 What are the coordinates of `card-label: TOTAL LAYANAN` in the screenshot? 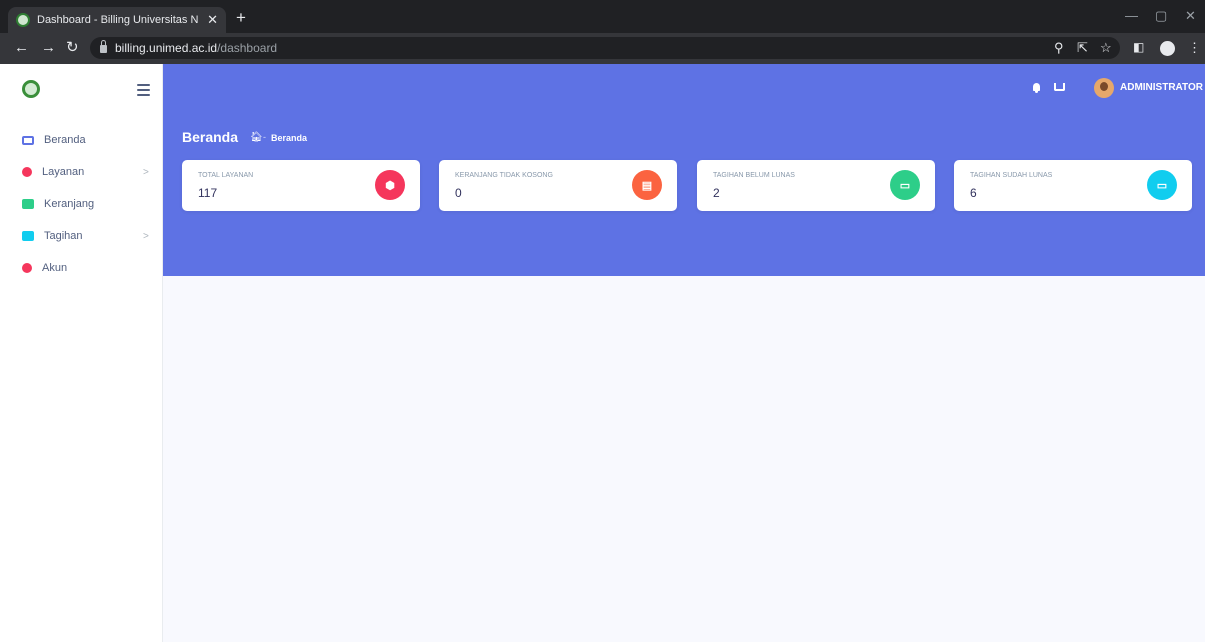 It's located at (226, 175).